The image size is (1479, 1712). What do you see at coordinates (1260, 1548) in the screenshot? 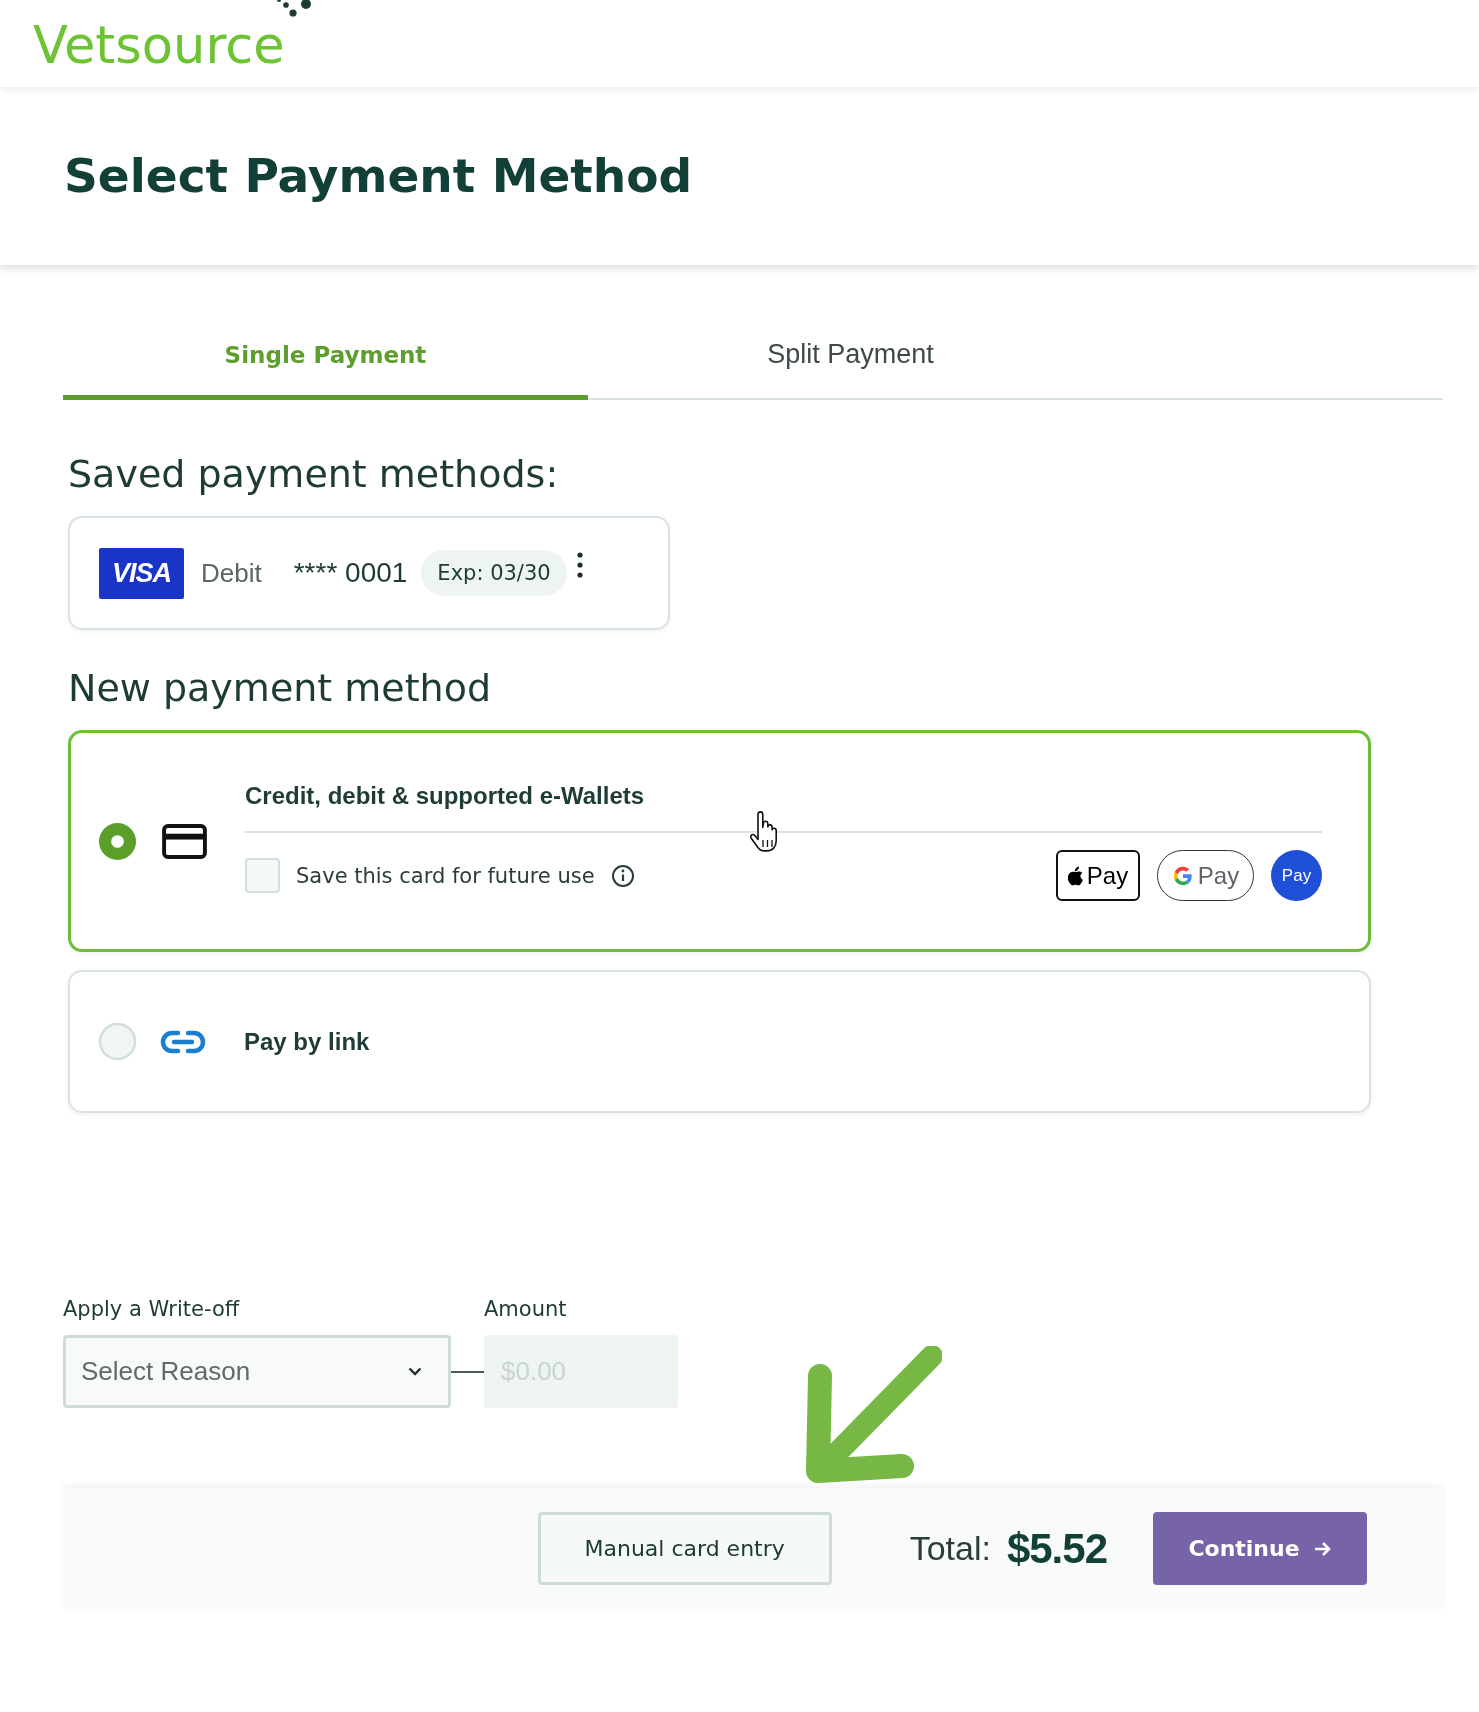
I see `continue-button: Continue` at bounding box center [1260, 1548].